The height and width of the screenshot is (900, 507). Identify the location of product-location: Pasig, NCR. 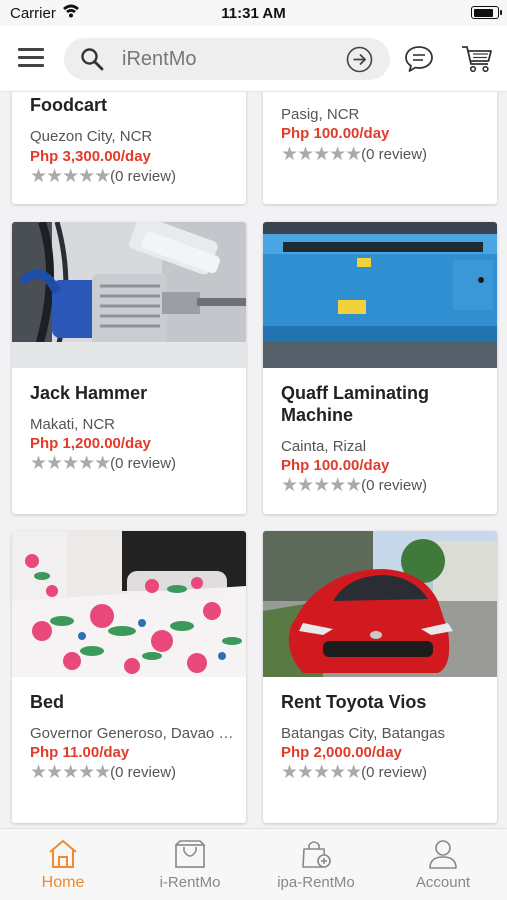
(320, 114).